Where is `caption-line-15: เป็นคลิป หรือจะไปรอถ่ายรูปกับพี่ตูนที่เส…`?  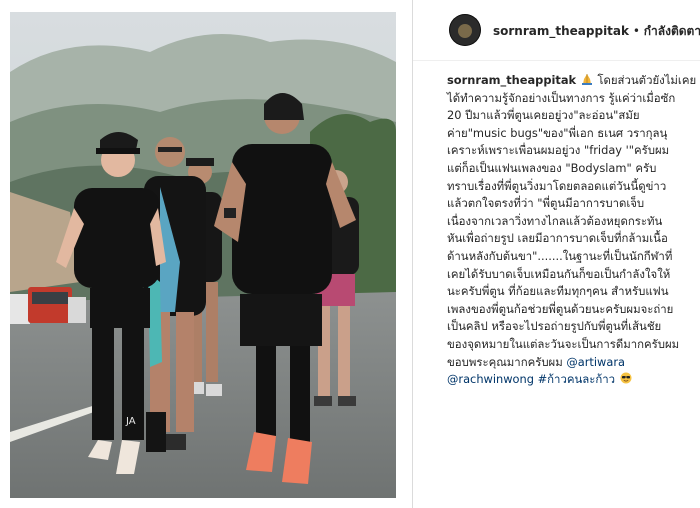 caption-line-15: เป็นคลิป หรือจะไปรอถ่ายรูปกับพี่ตูนที่เส… is located at coordinates (554, 326).